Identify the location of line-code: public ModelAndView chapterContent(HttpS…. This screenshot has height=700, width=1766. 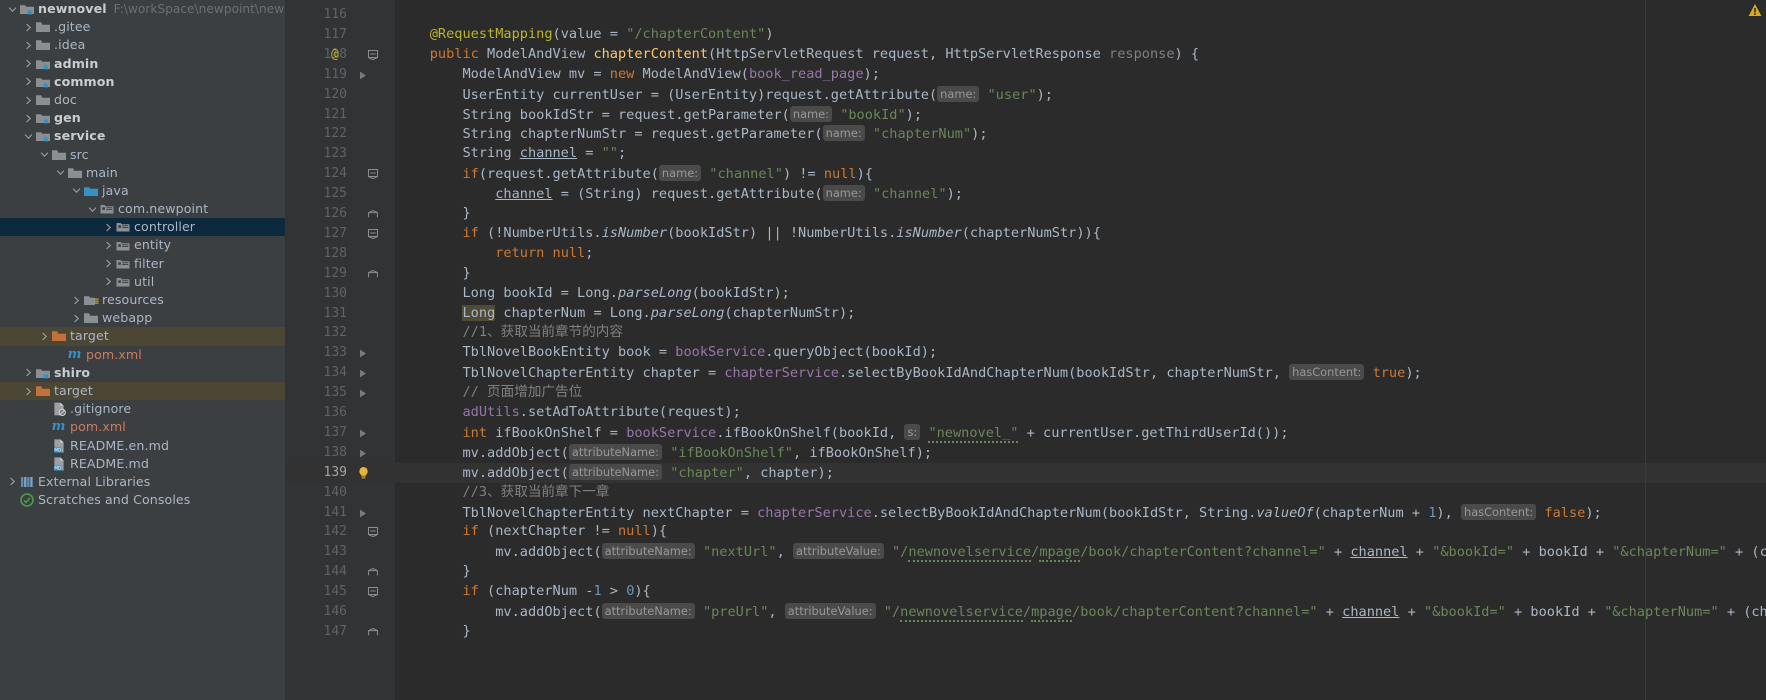
(1081, 55).